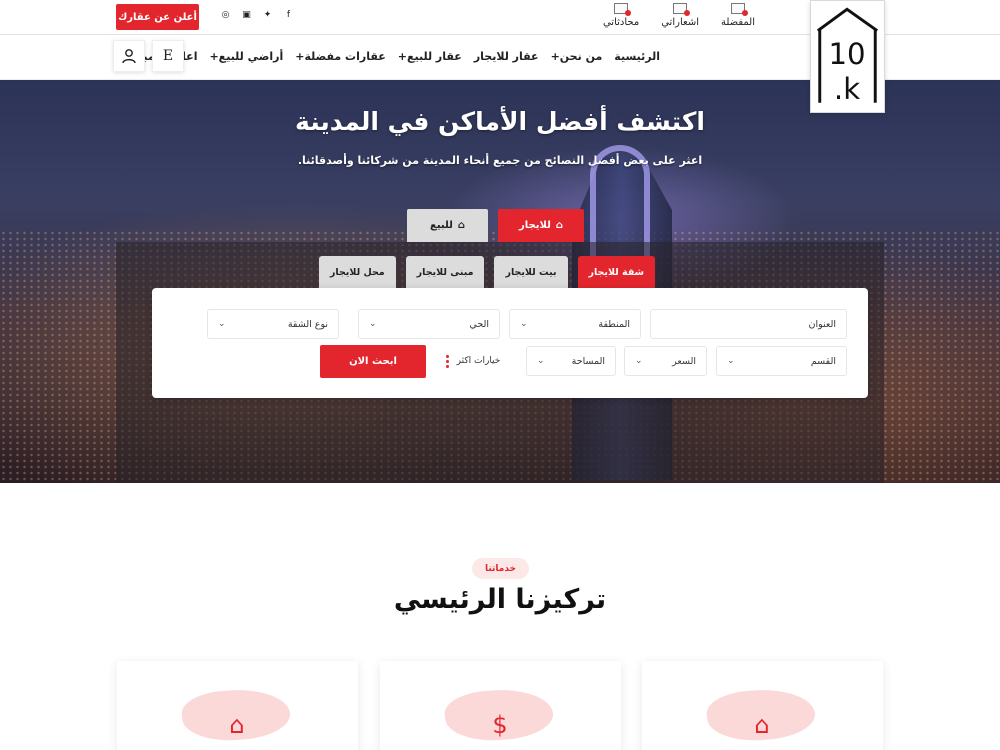 This screenshot has height=750, width=1000. Describe the element at coordinates (614, 324) in the screenshot. I see `area-label: المنطقة` at that location.